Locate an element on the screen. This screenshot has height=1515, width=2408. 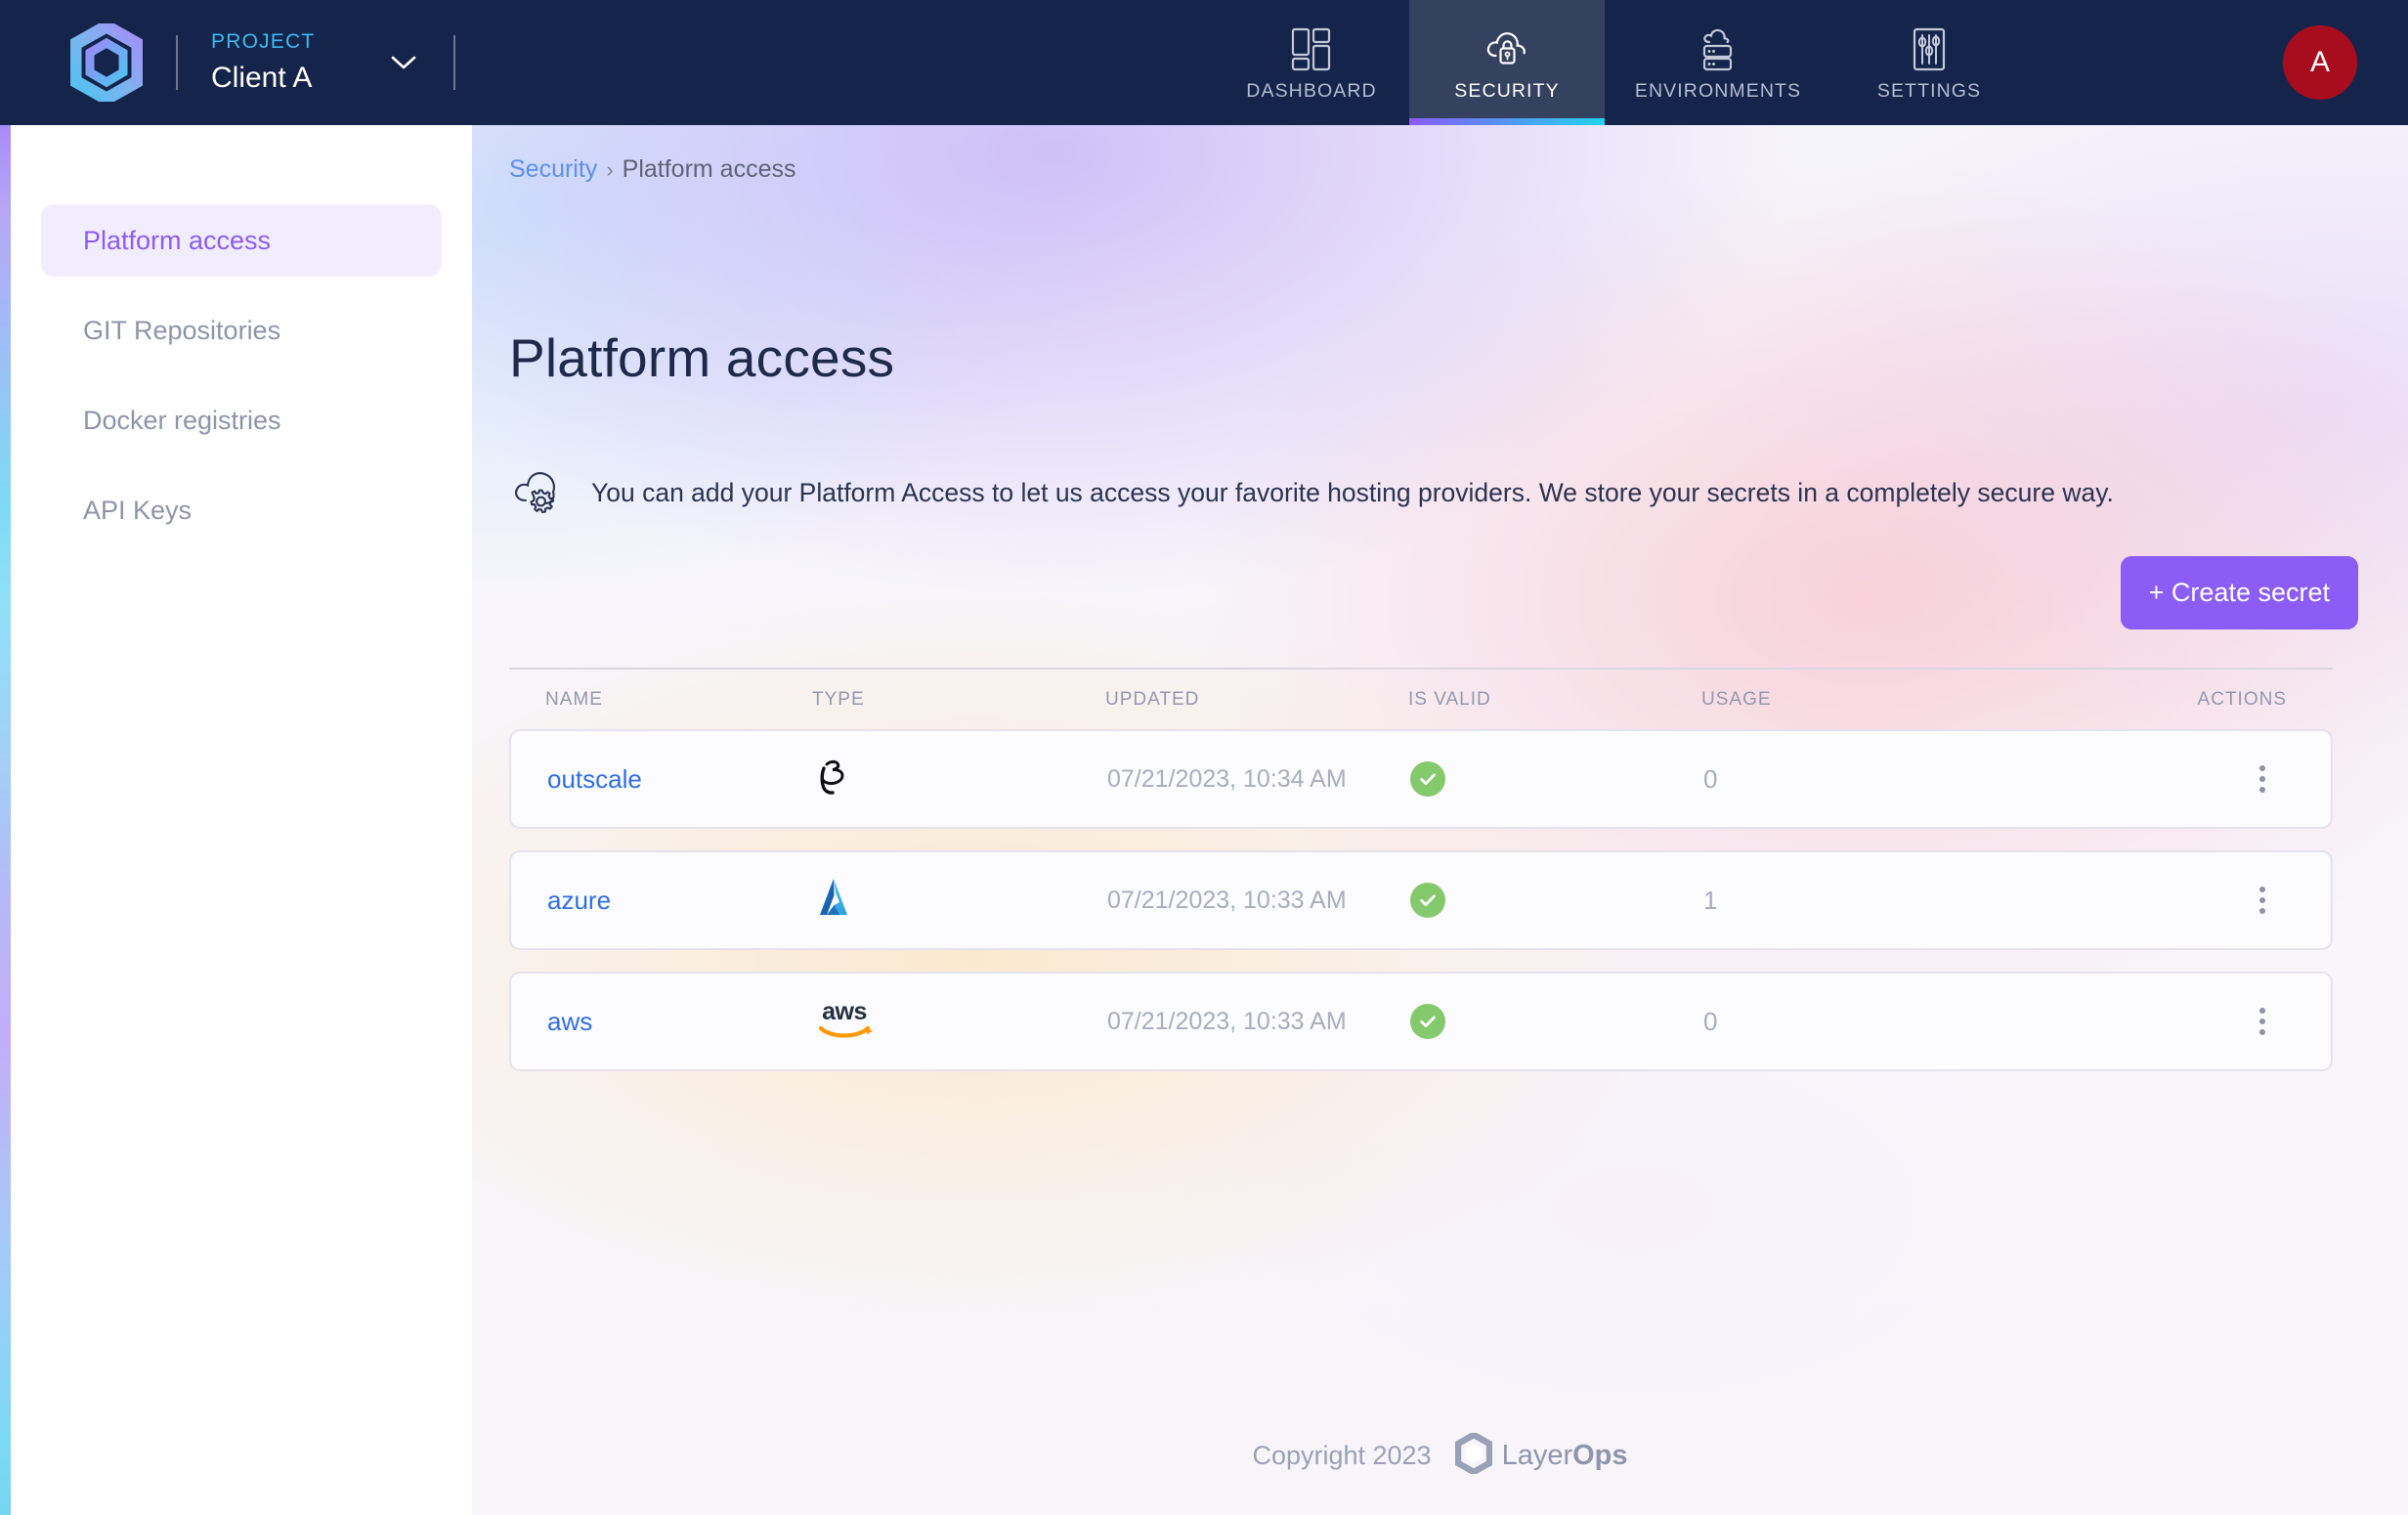
secret-name-link: azure is located at coordinates (662, 901).